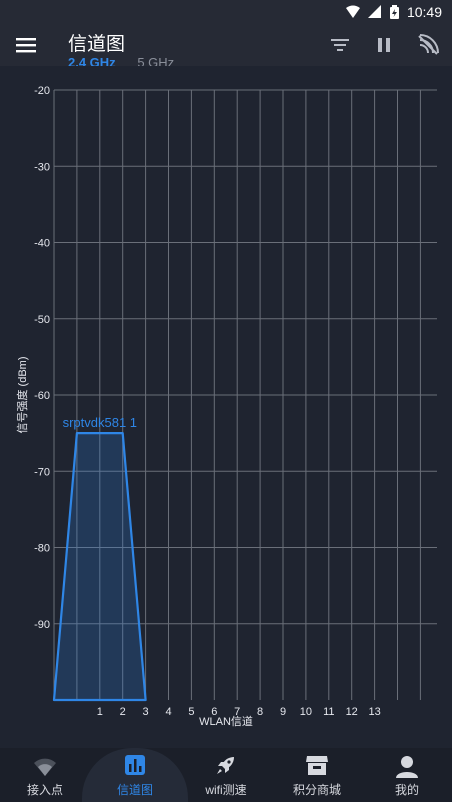 The height and width of the screenshot is (802, 452). What do you see at coordinates (428, 45) in the screenshot?
I see `wifi-scan-icon` at bounding box center [428, 45].